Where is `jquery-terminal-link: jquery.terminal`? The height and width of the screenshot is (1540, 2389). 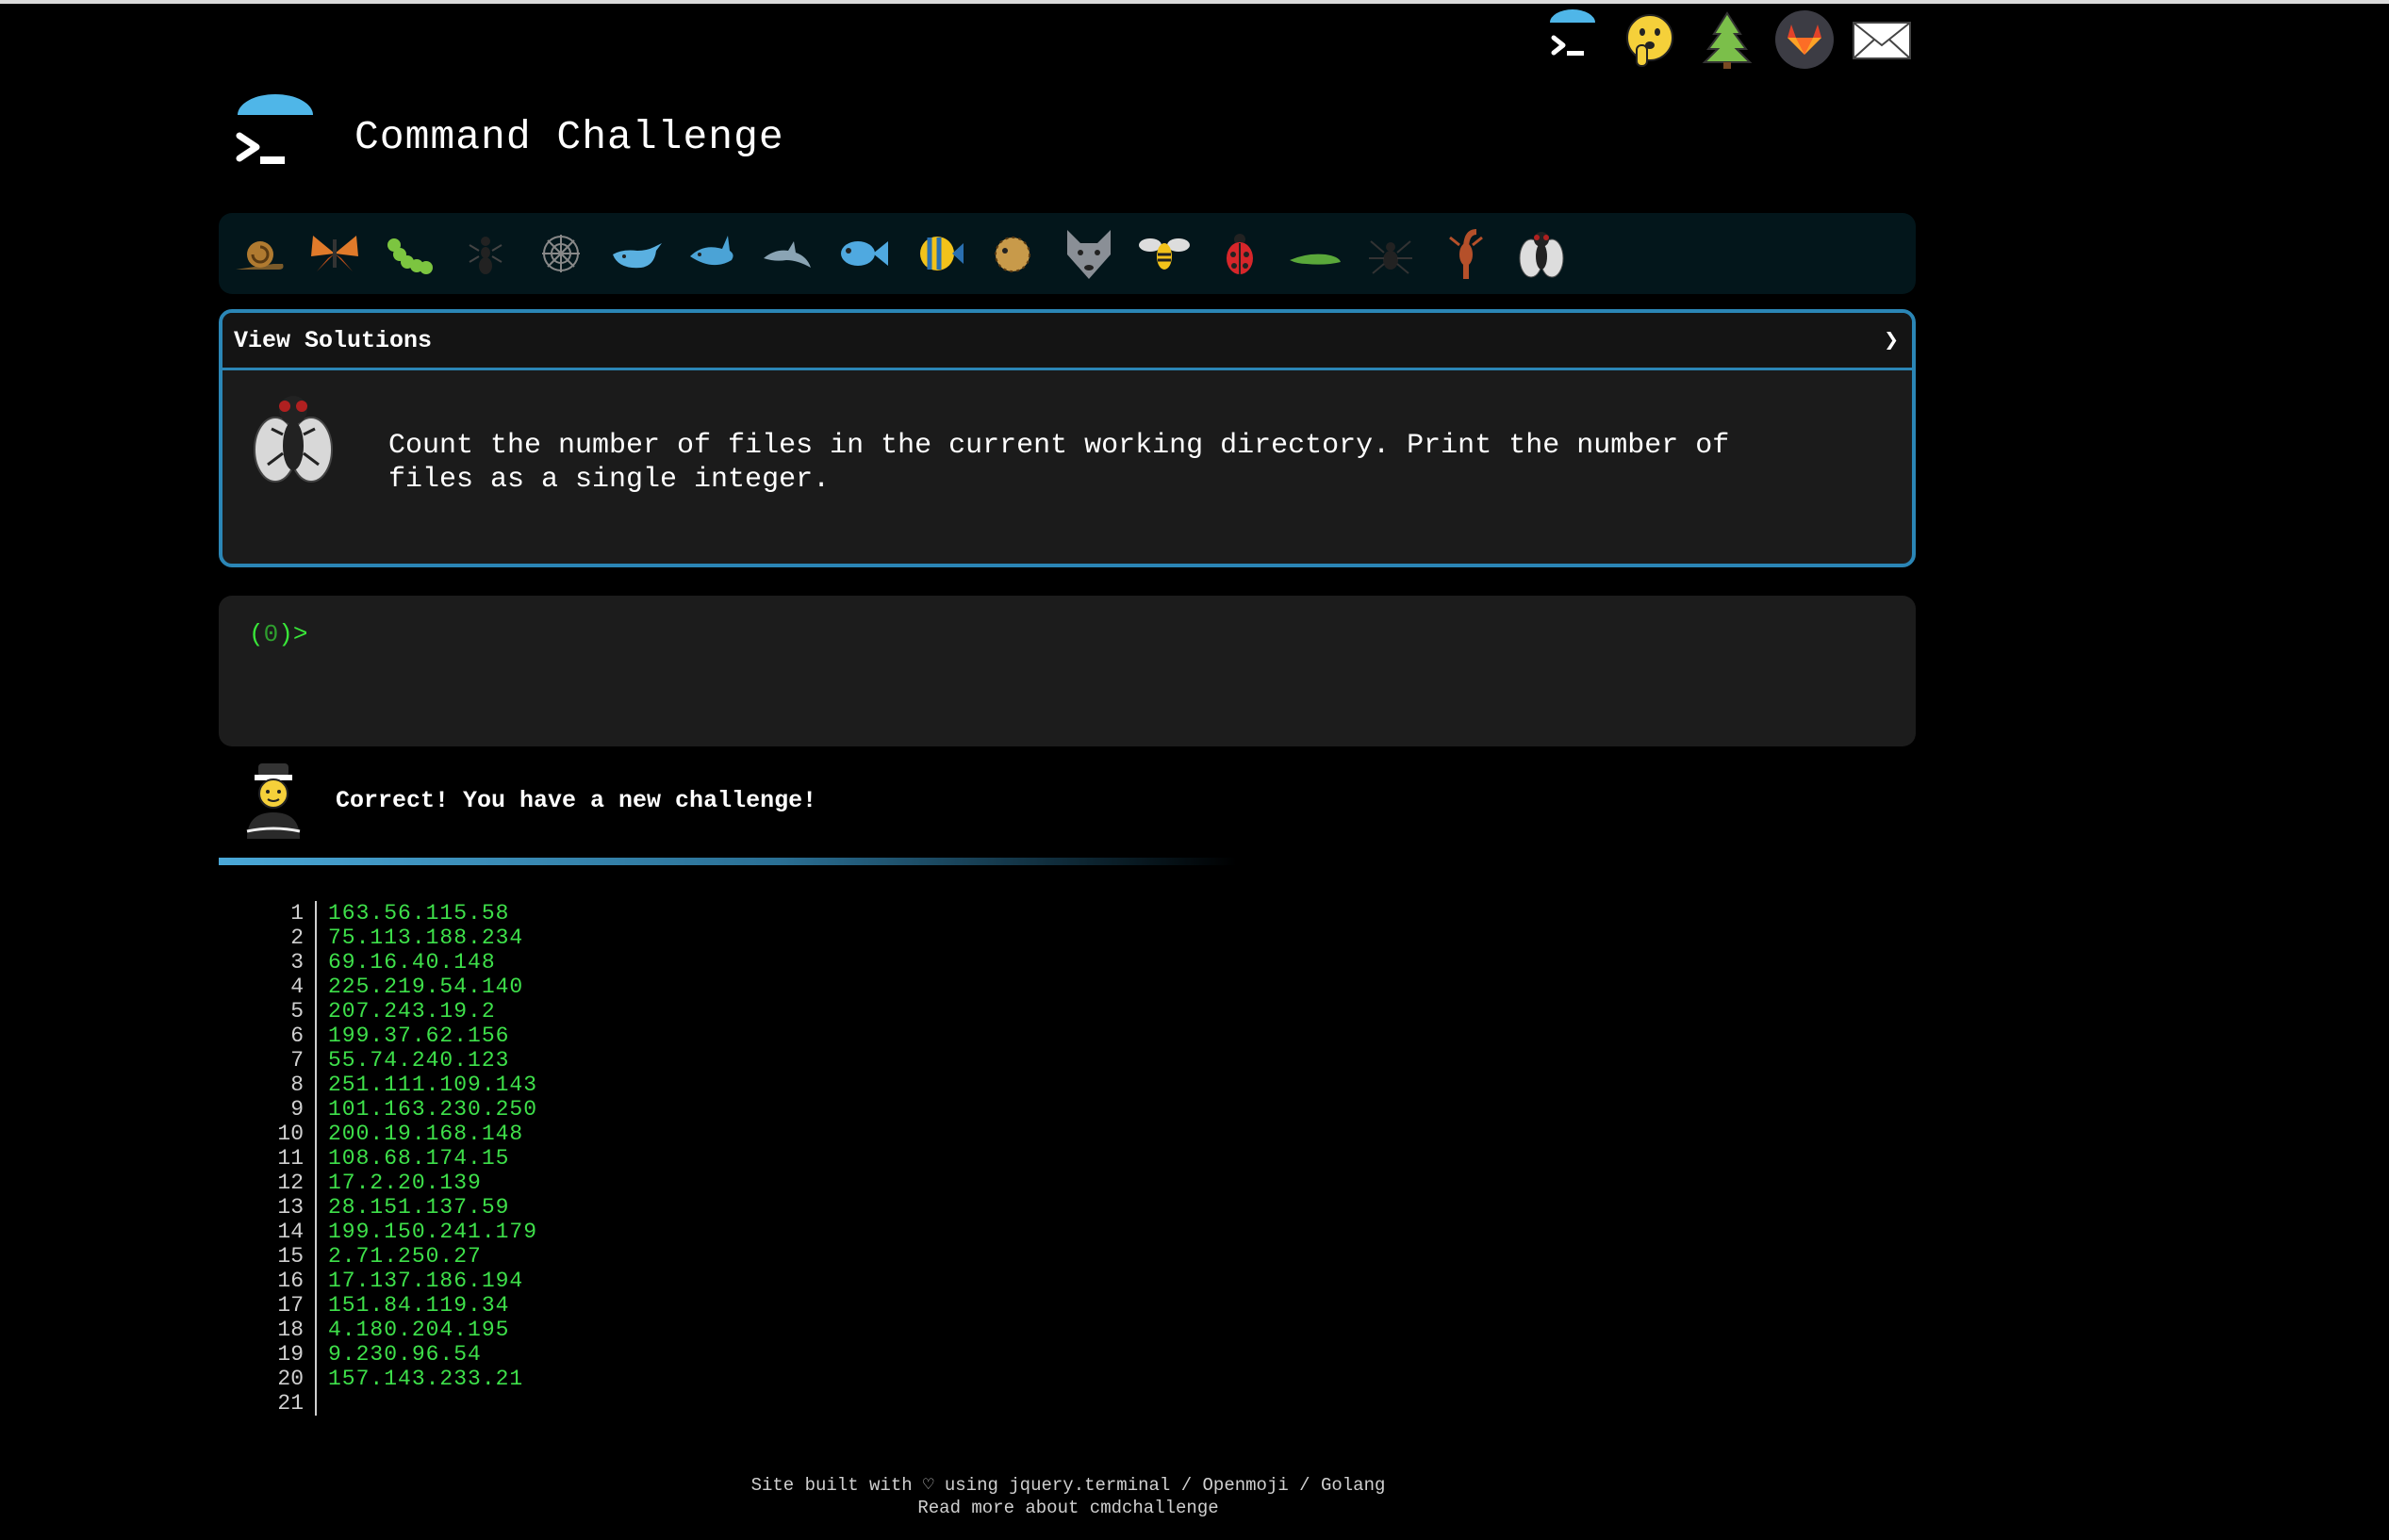 jquery-terminal-link: jquery.terminal is located at coordinates (1089, 1485).